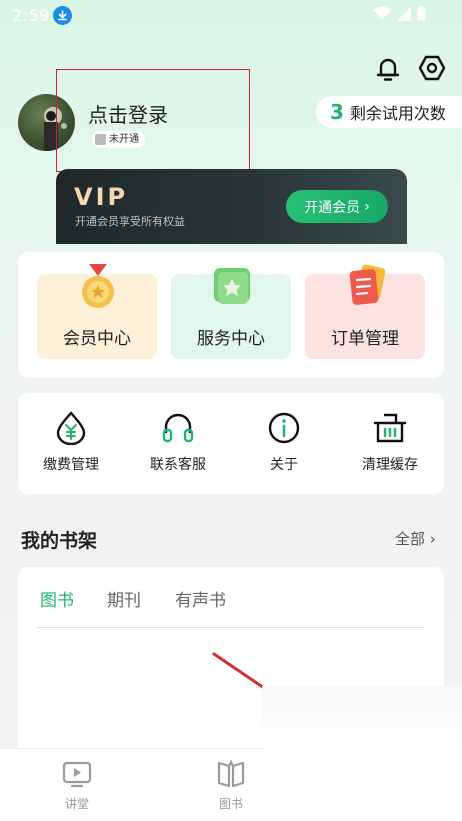 The width and height of the screenshot is (462, 821). I want to click on service-center-tile: 服务中心, so click(231, 313).